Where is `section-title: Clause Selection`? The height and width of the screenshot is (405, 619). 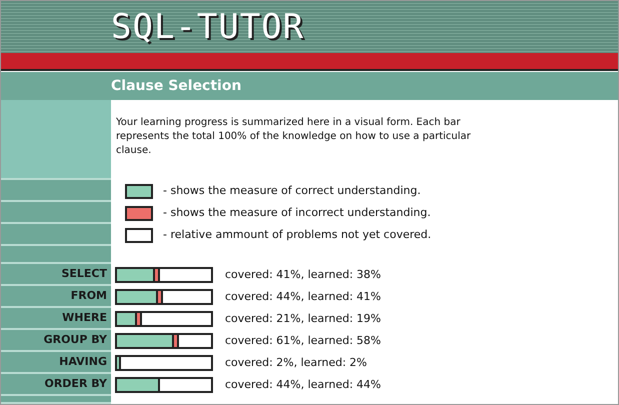
section-title: Clause Selection is located at coordinates (176, 86).